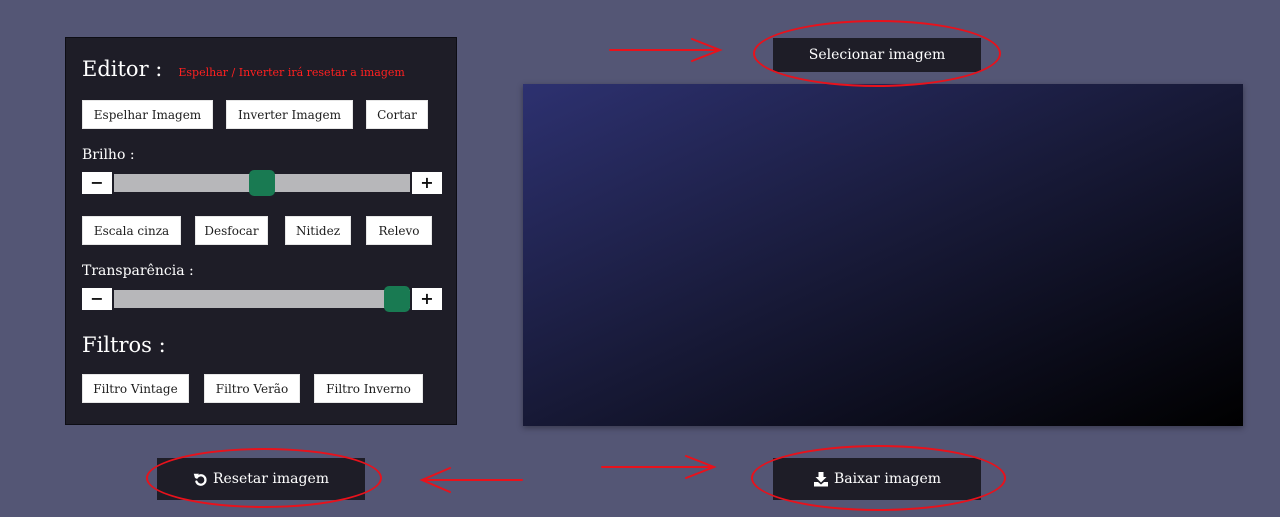  What do you see at coordinates (252, 388) in the screenshot?
I see `summer-filter-button: Filtro Verão` at bounding box center [252, 388].